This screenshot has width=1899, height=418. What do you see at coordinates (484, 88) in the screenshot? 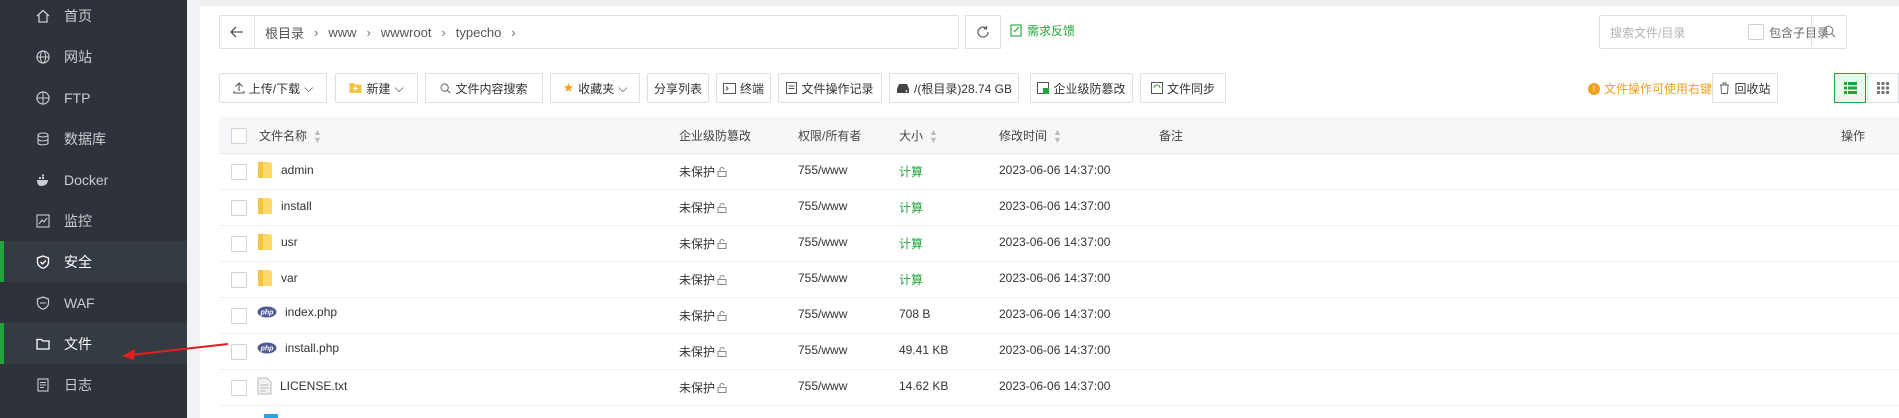
I see `content-search-button: 文件内容搜索` at bounding box center [484, 88].